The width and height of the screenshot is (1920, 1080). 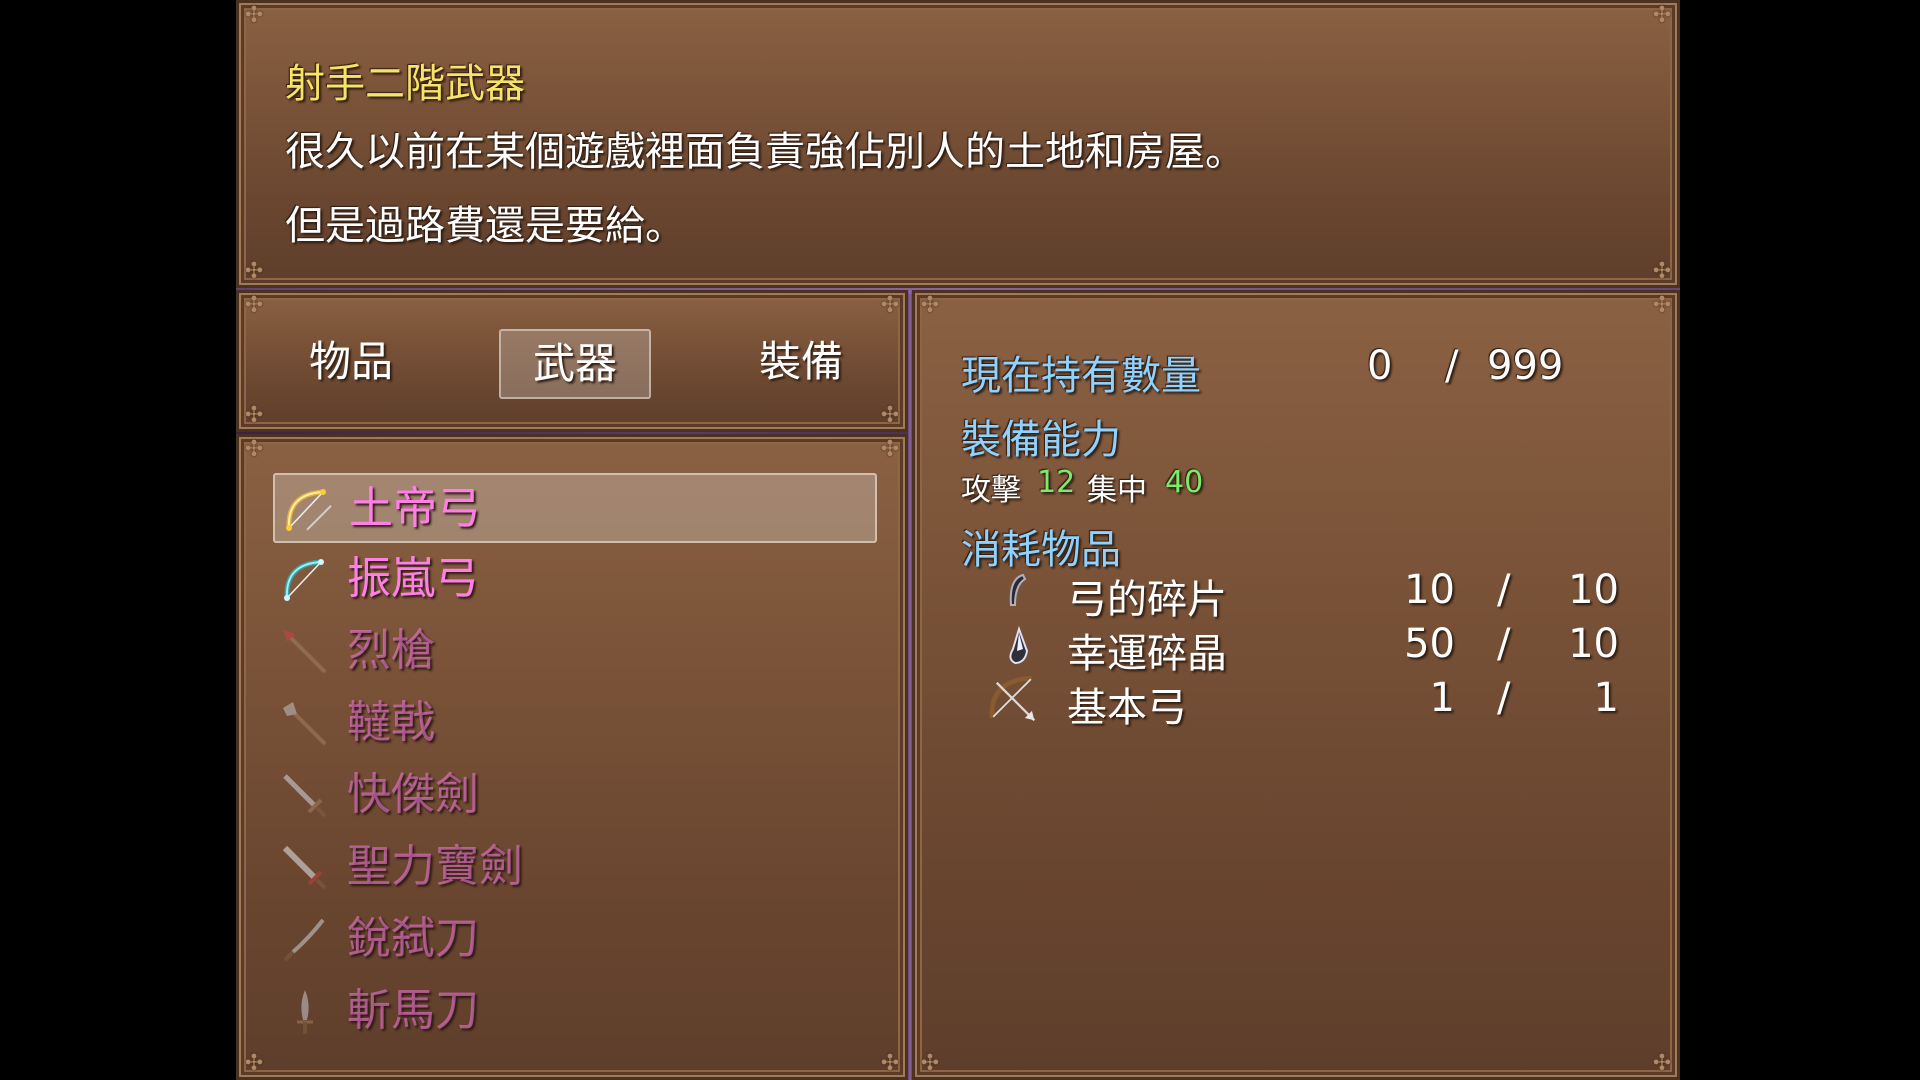 What do you see at coordinates (405, 84) in the screenshot?
I see `help-title: 射手二階武器` at bounding box center [405, 84].